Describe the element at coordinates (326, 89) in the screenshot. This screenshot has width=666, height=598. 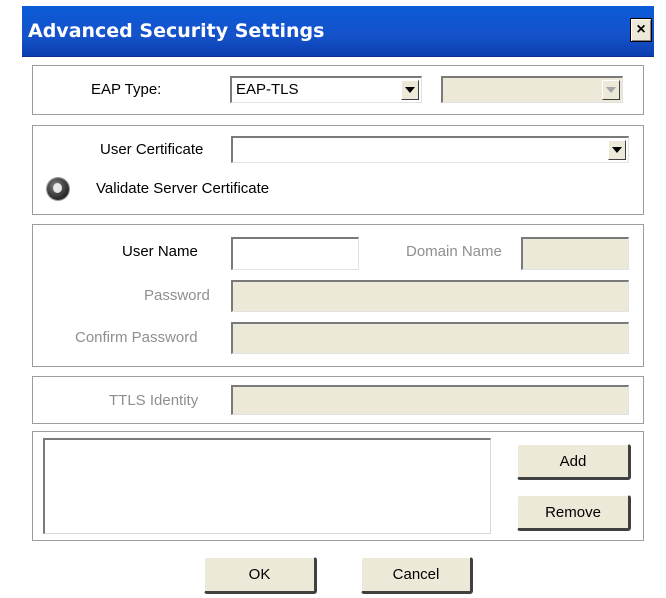
I see `eap-type-select: EAP-TLS` at that location.